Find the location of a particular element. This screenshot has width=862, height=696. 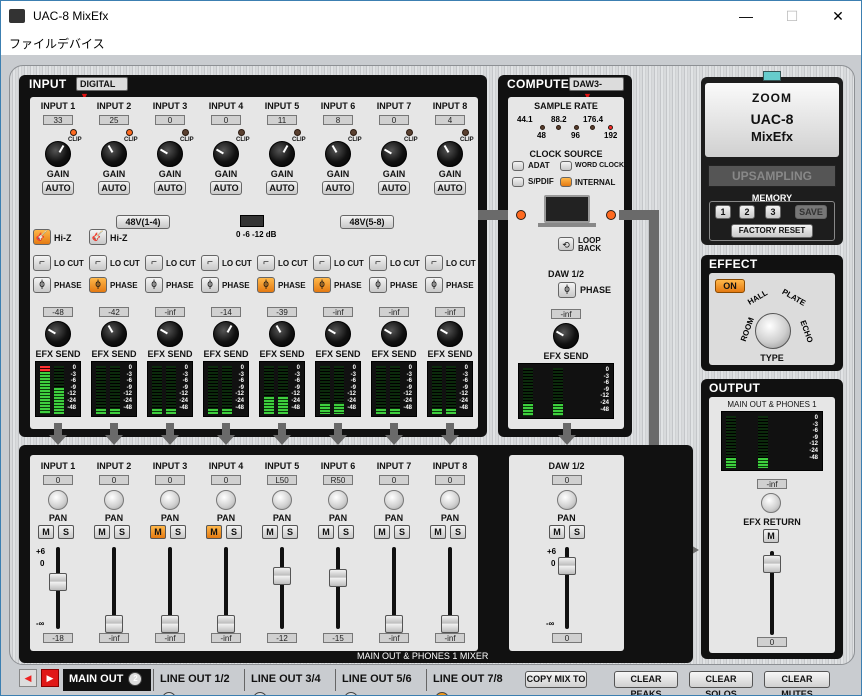

tab-line-out-78: LINE OUT 7/8 2 is located at coordinates (471, 682).